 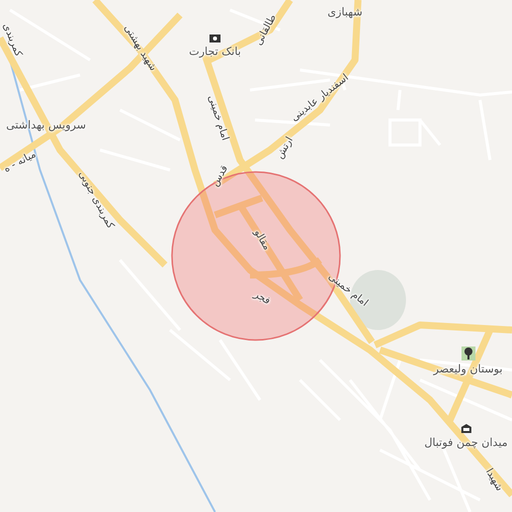 I want to click on street-label: ارتش, so click(x=285, y=148).